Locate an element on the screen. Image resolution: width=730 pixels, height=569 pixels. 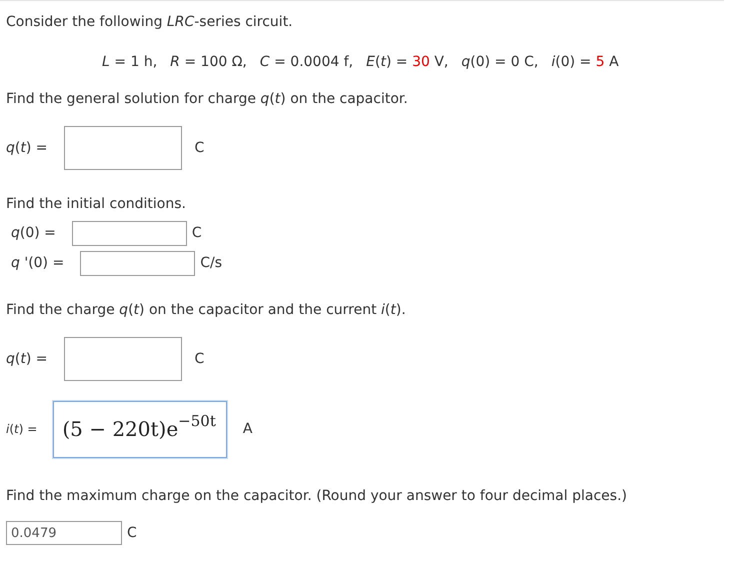
unit-label: A is located at coordinates (247, 429).